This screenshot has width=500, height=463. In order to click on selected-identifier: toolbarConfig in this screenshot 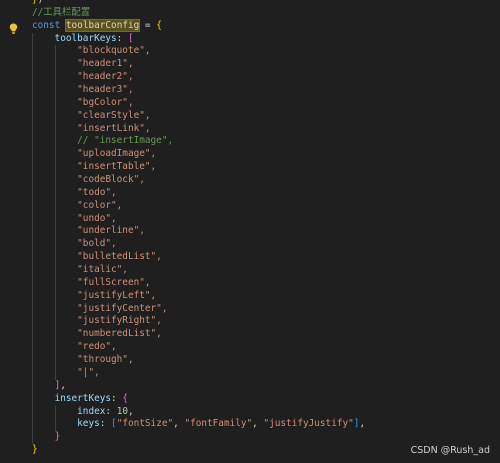, I will do `click(102, 25)`.